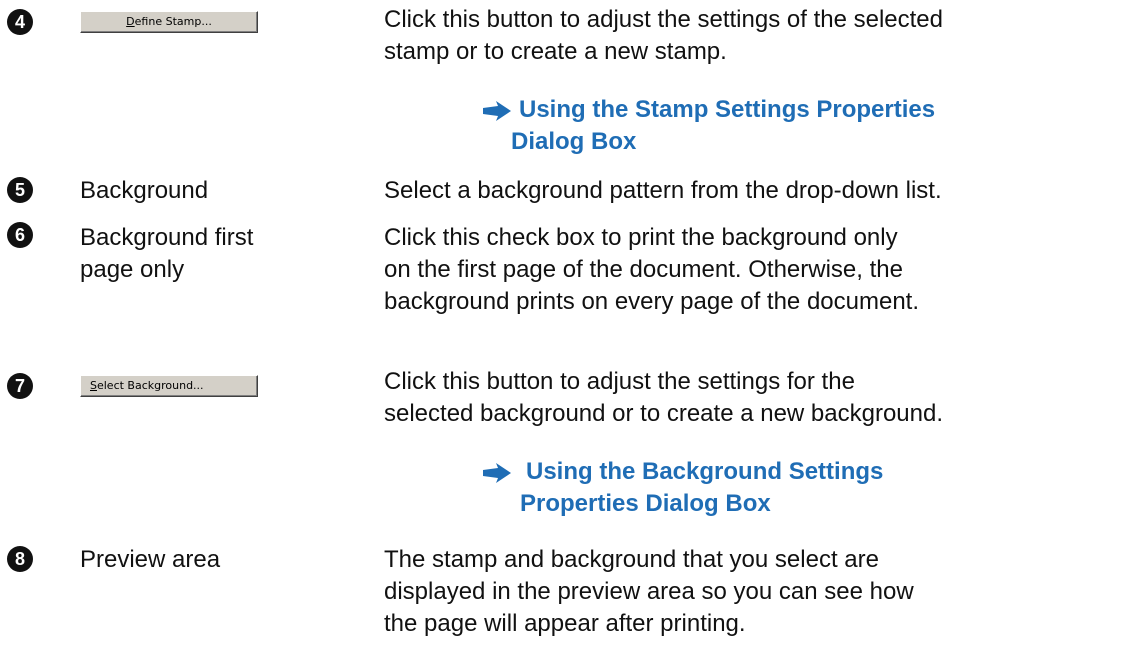 The height and width of the screenshot is (658, 1146). Describe the element at coordinates (555, 51) in the screenshot. I see `description-line: stamp or to create a new stamp.` at that location.